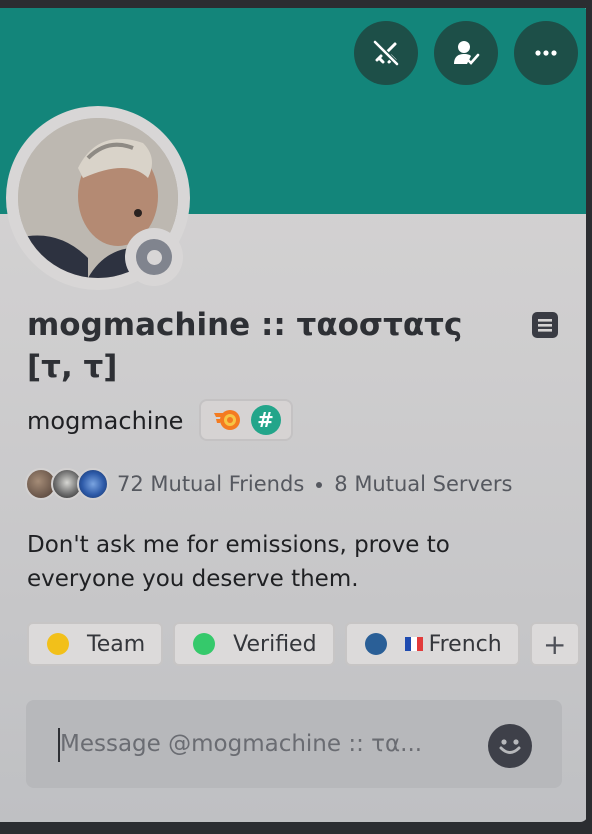 Image resolution: width=592 pixels, height=834 pixels. Describe the element at coordinates (465, 644) in the screenshot. I see `role-label: French` at that location.